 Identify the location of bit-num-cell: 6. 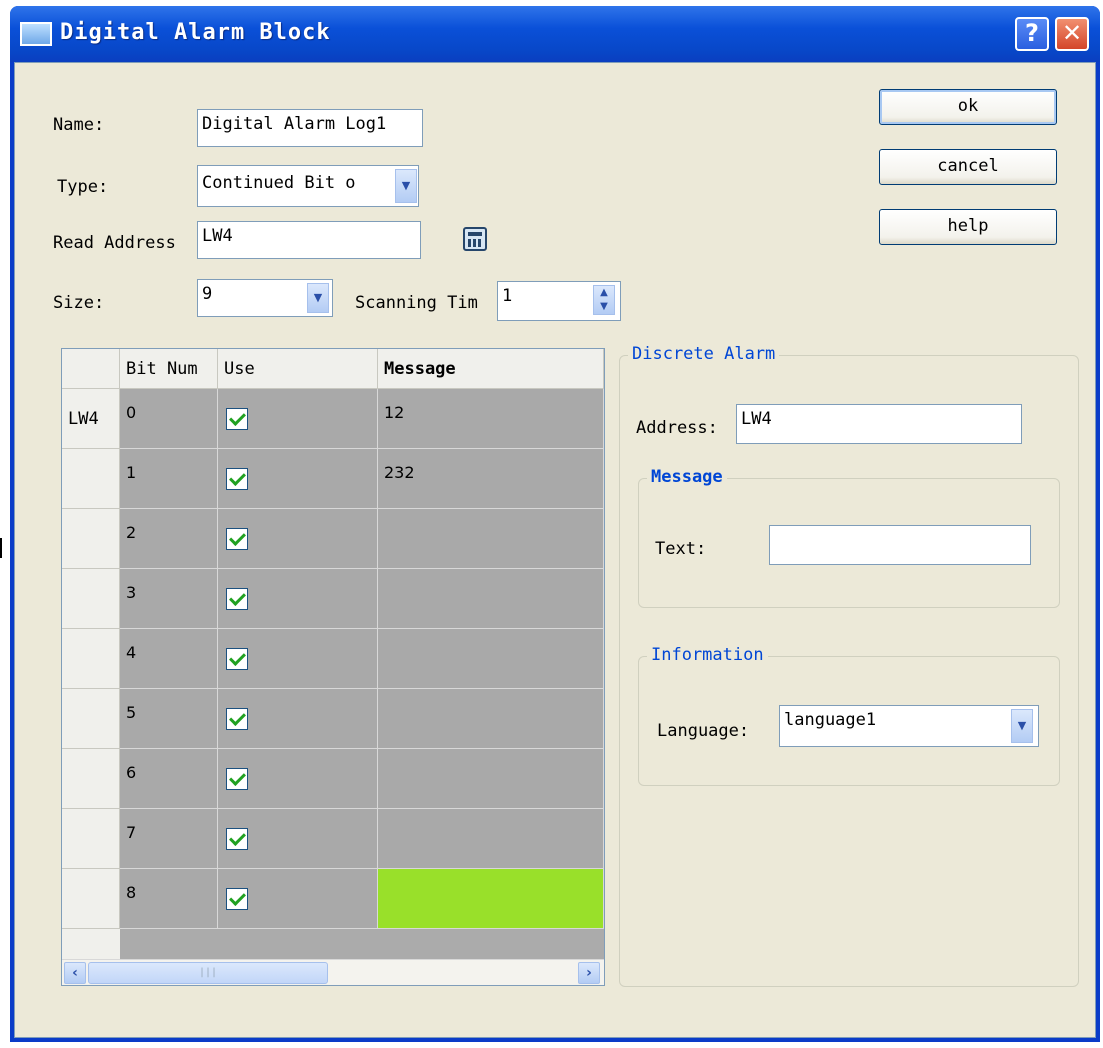
(169, 779).